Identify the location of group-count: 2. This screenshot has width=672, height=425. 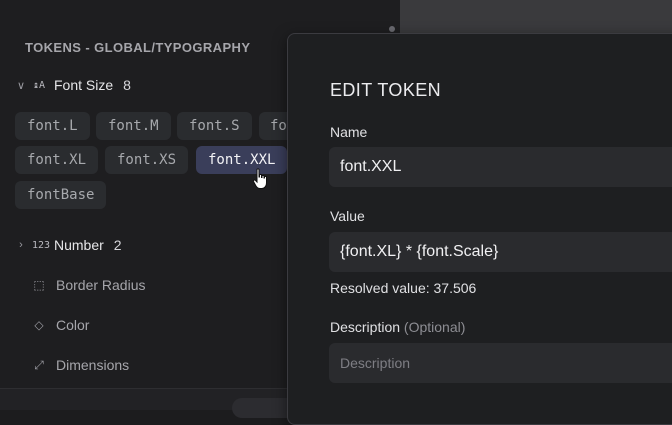
(117, 245).